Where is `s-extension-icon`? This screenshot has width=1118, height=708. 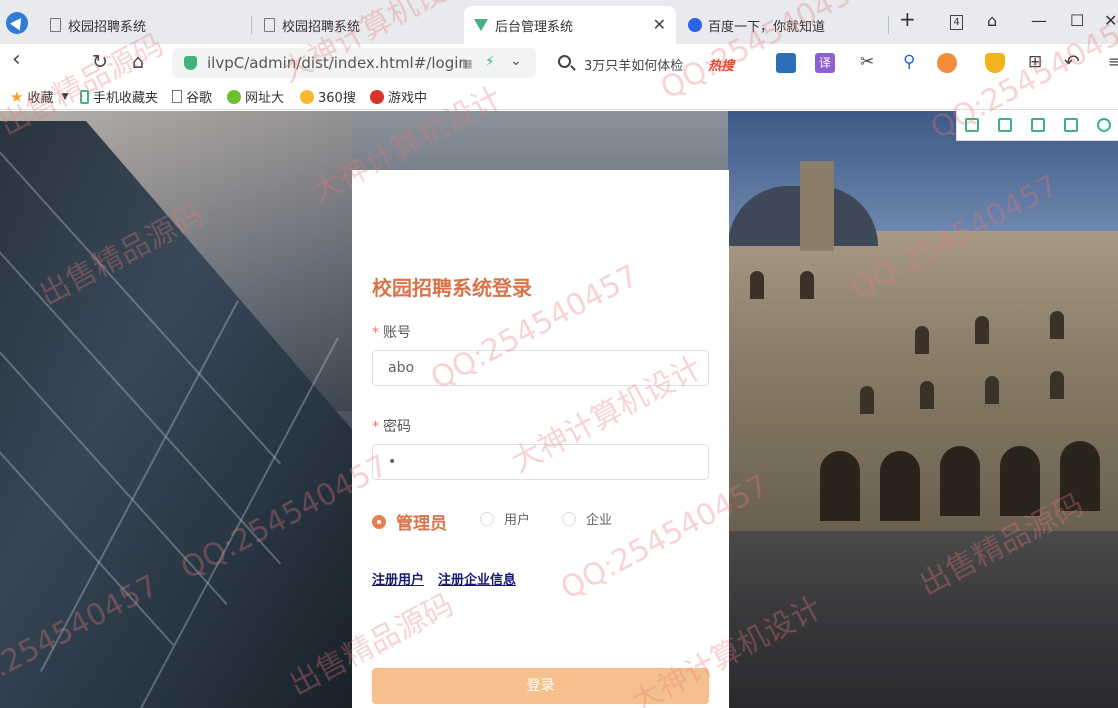
s-extension-icon is located at coordinates (786, 63).